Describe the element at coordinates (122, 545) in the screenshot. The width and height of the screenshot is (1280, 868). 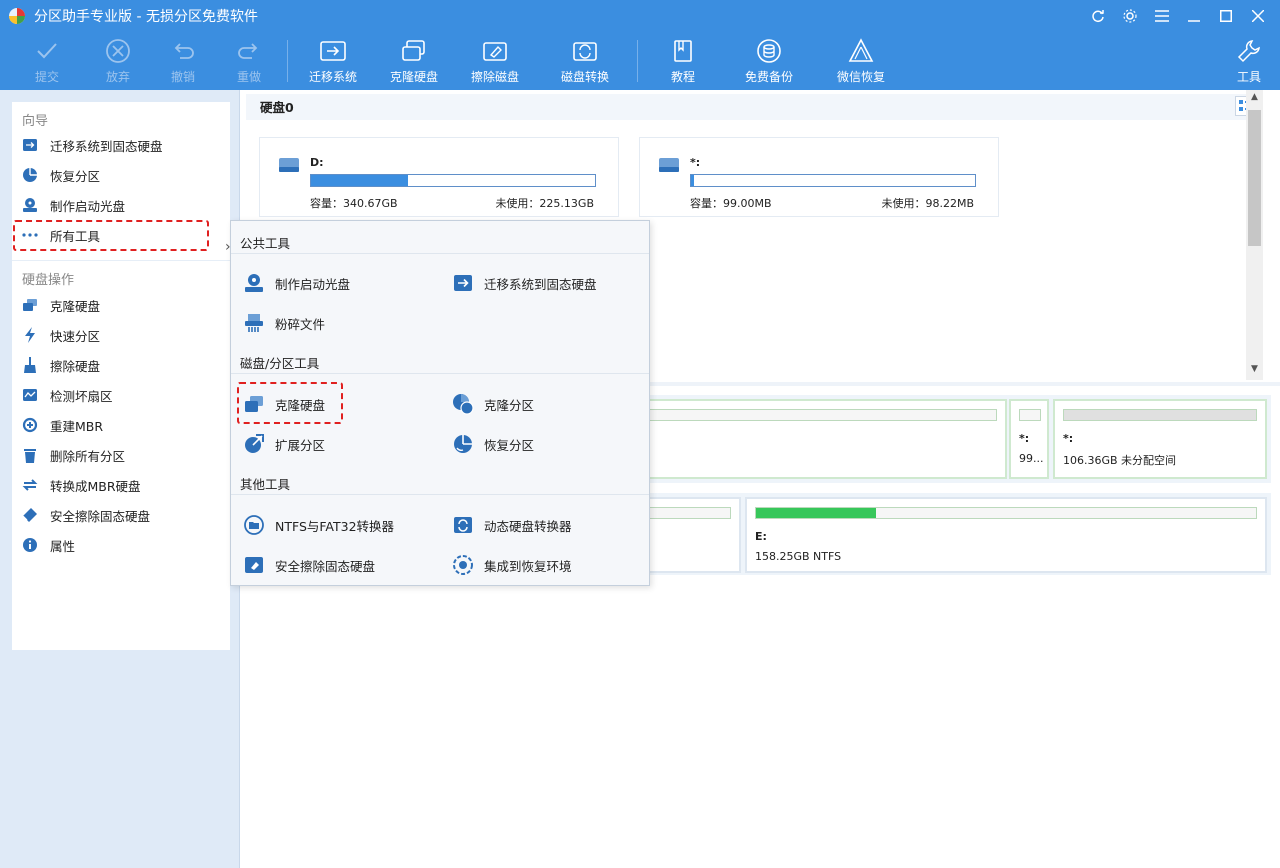
I see `sidebar-item-properties: 属性` at that location.